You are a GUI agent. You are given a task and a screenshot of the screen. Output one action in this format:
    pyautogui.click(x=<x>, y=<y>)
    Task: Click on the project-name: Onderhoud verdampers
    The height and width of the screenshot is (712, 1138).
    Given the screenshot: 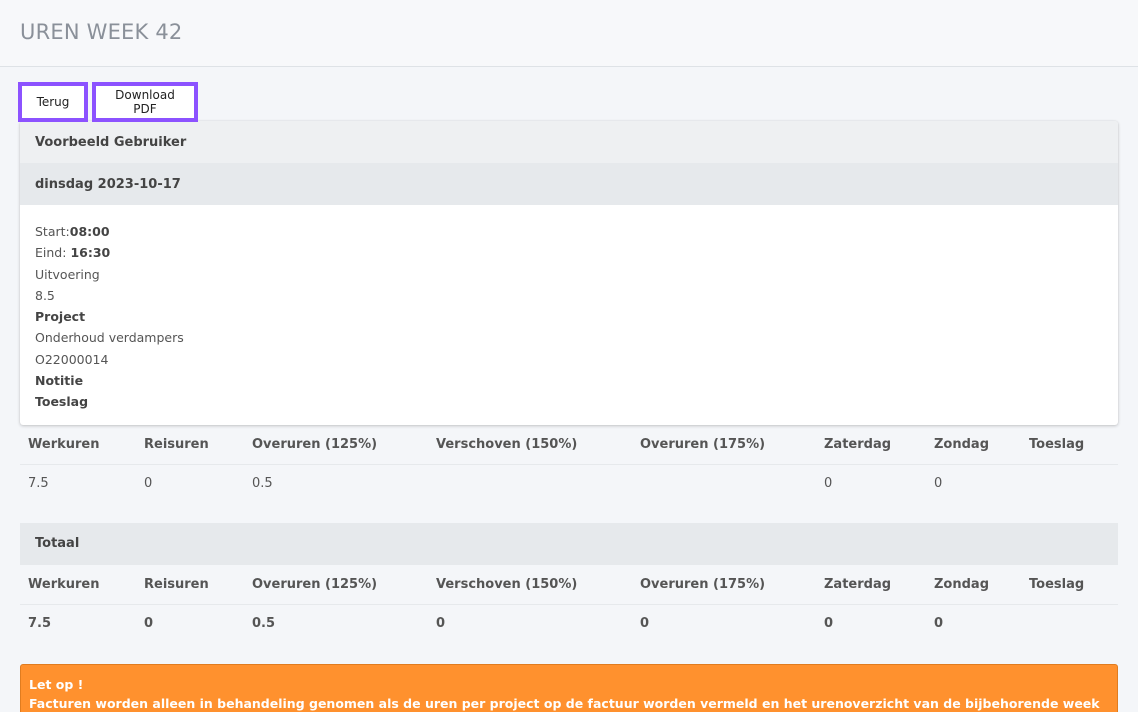 What is the action you would take?
    pyautogui.click(x=109, y=338)
    